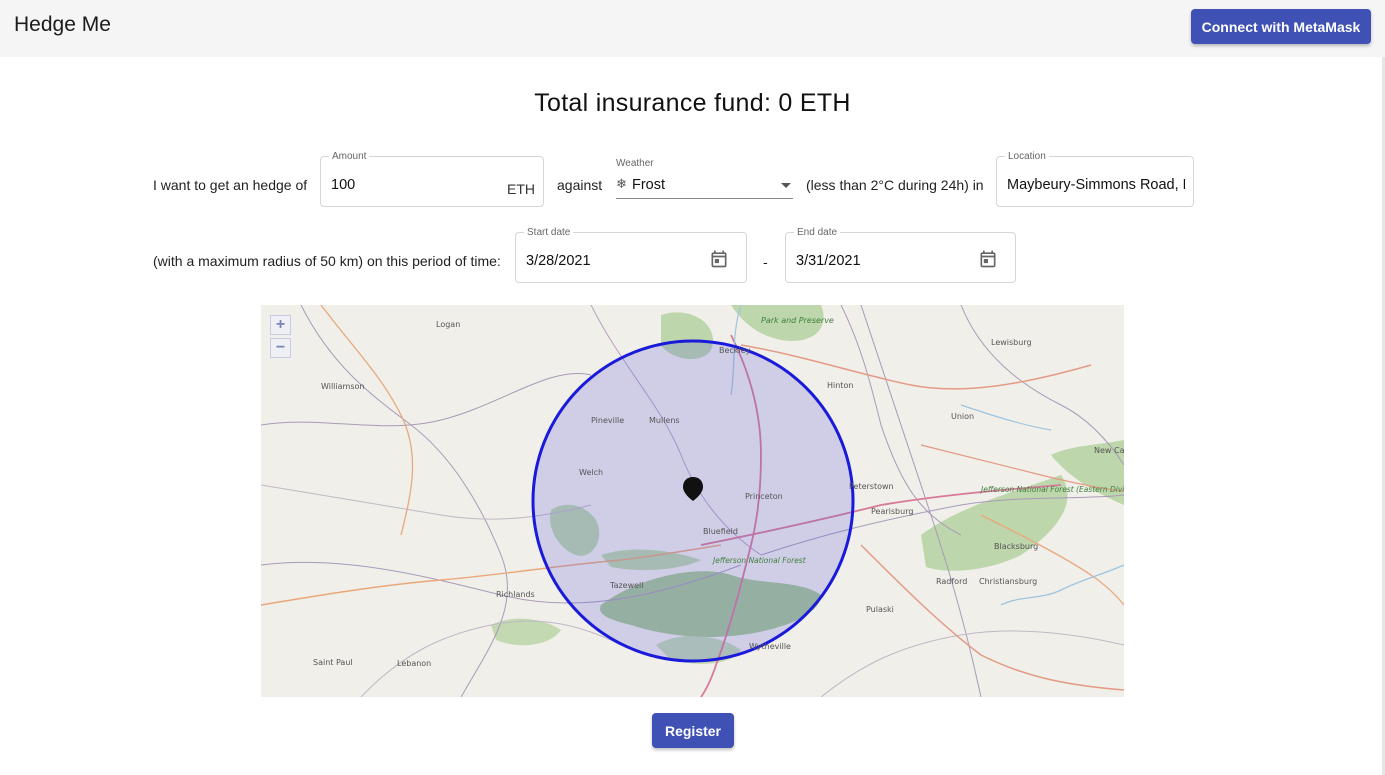  What do you see at coordinates (343, 185) in the screenshot?
I see `amount-input: 100` at bounding box center [343, 185].